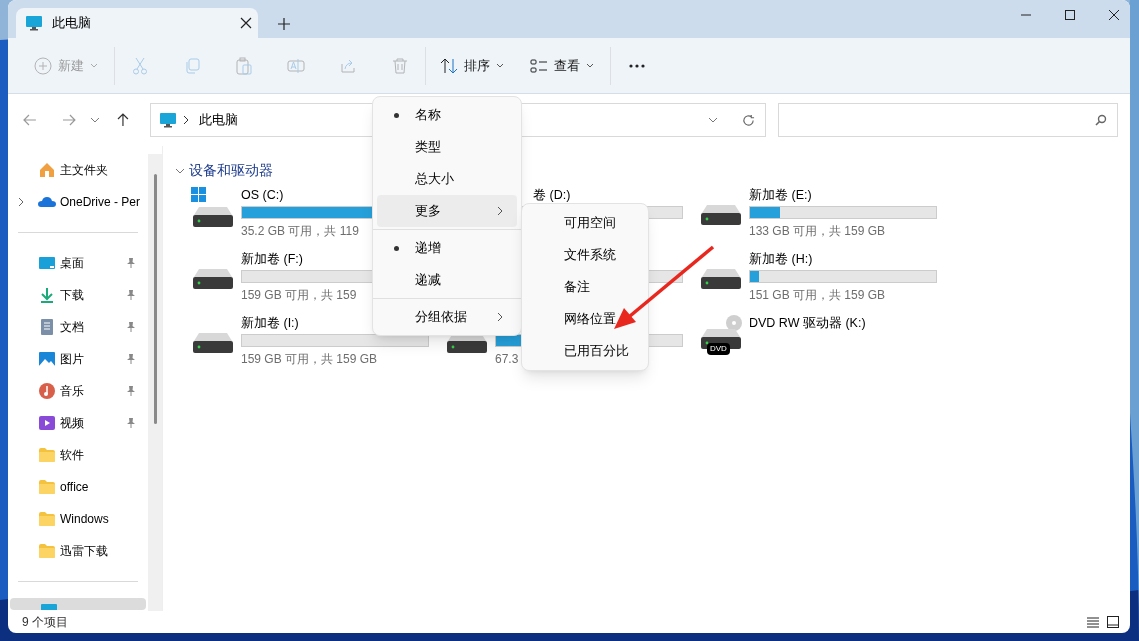 This screenshot has height=641, width=1139. I want to click on menu-item: 分组依据, so click(447, 317).